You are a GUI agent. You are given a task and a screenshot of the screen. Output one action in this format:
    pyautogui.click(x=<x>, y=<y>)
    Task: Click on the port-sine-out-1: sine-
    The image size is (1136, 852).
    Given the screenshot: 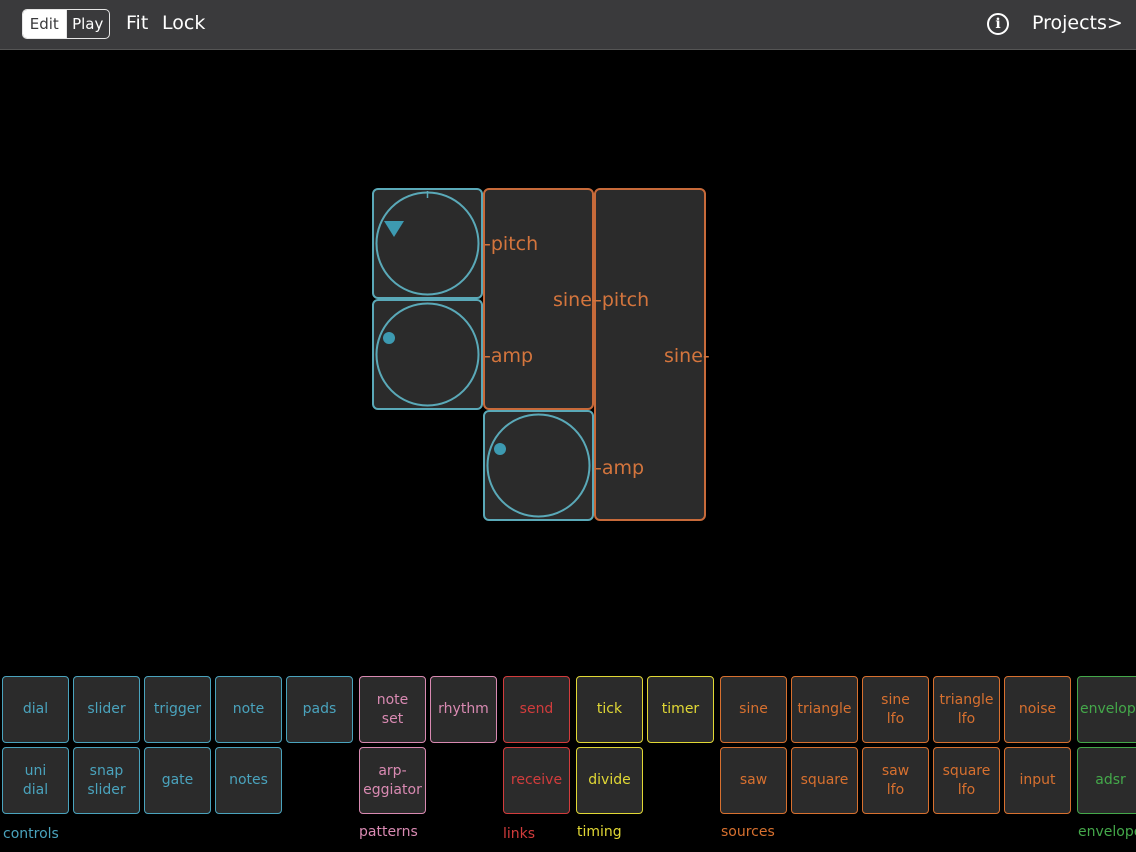 What is the action you would take?
    pyautogui.click(x=576, y=300)
    